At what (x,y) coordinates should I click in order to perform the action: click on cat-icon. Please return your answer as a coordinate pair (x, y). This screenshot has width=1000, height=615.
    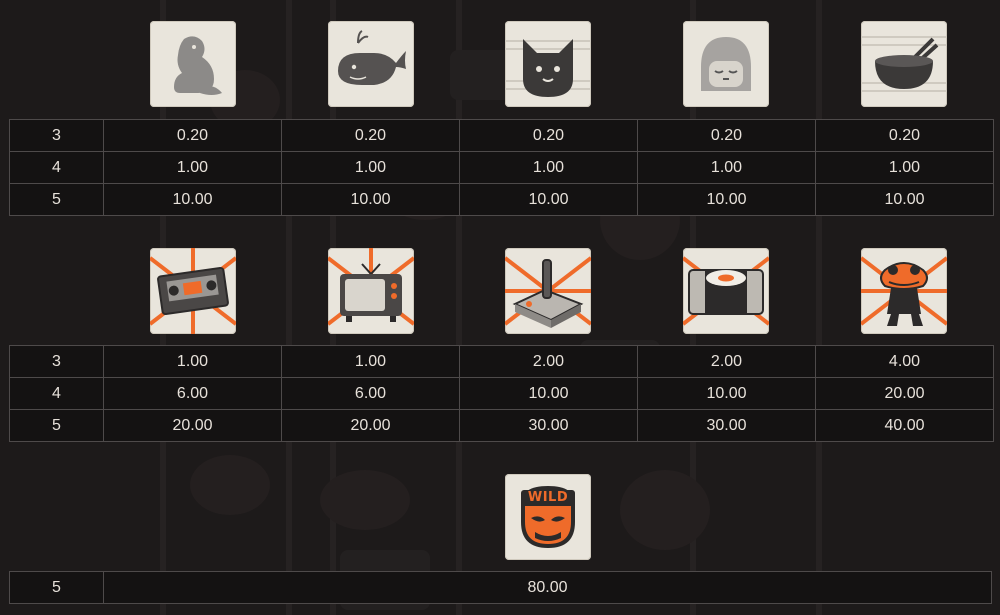
    Looking at the image, I should click on (548, 64).